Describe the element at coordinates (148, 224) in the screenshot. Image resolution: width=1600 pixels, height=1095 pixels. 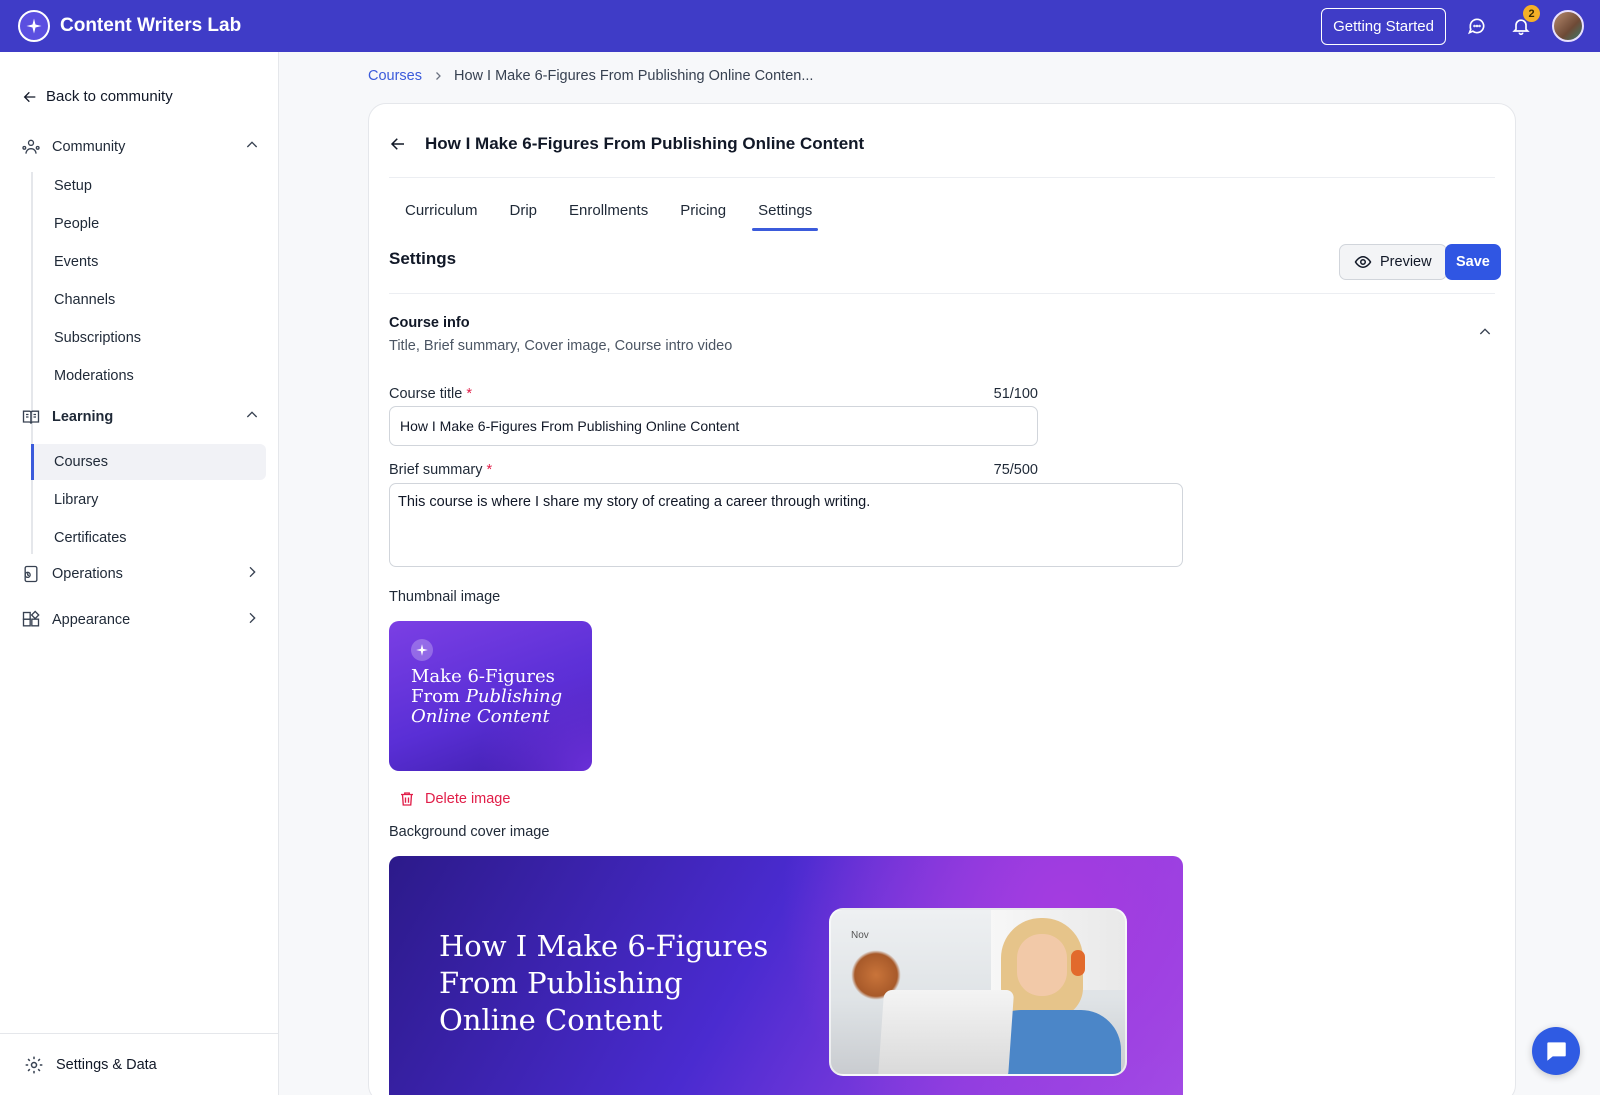
I see `sidebar-item-people: People` at that location.